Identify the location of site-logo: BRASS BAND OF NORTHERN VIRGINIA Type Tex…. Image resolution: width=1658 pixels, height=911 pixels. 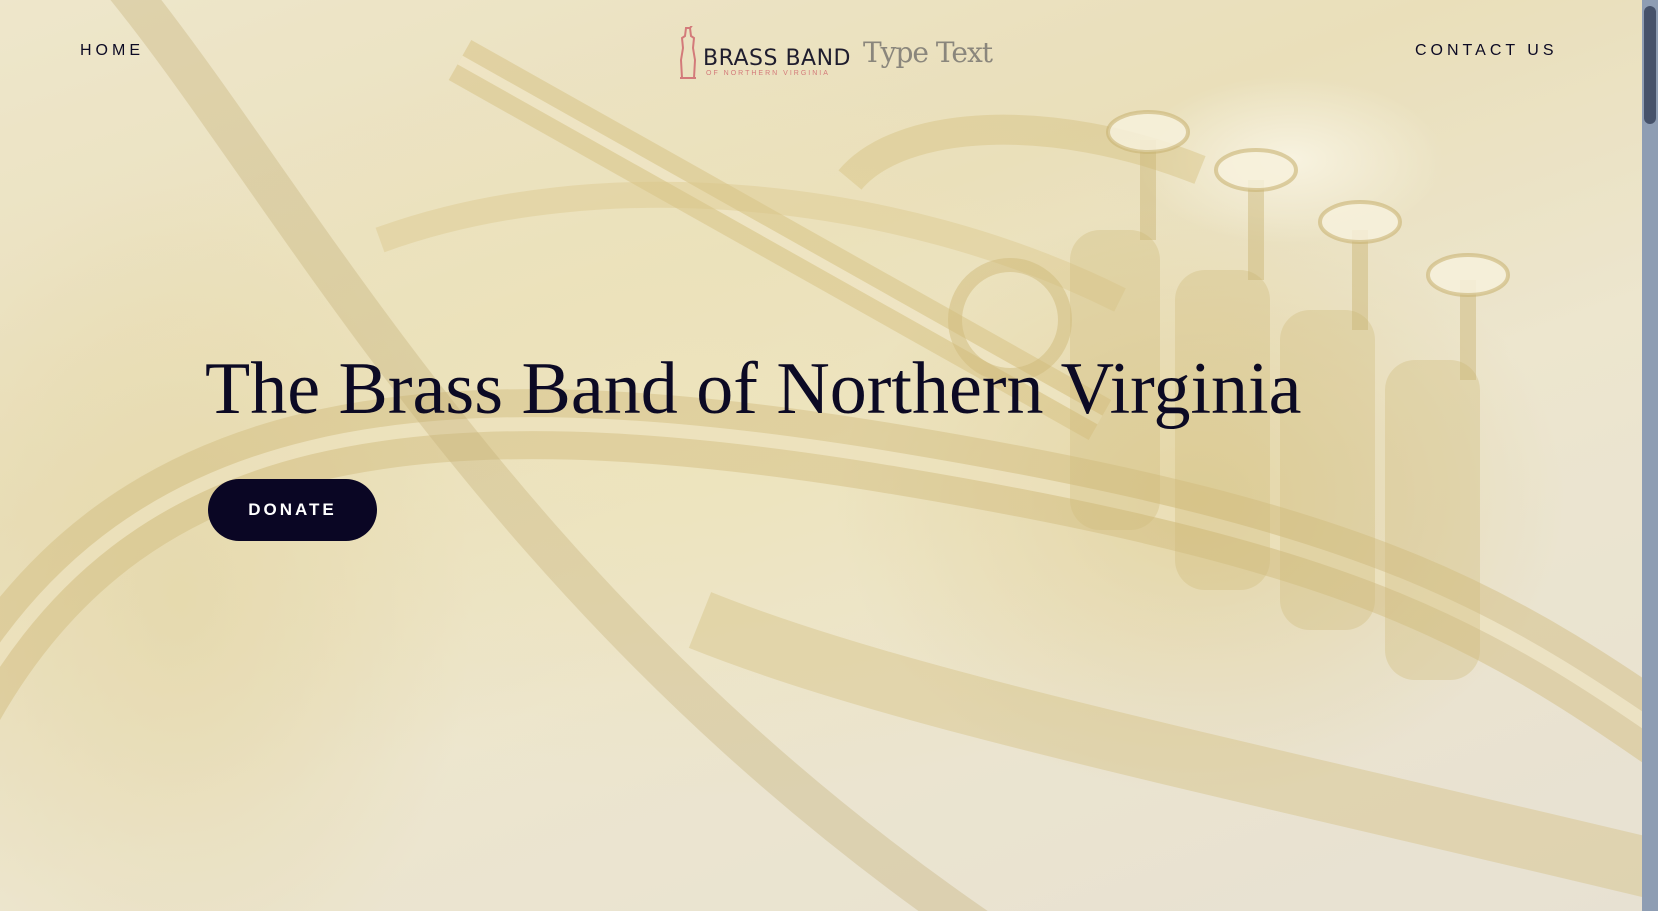
(834, 56).